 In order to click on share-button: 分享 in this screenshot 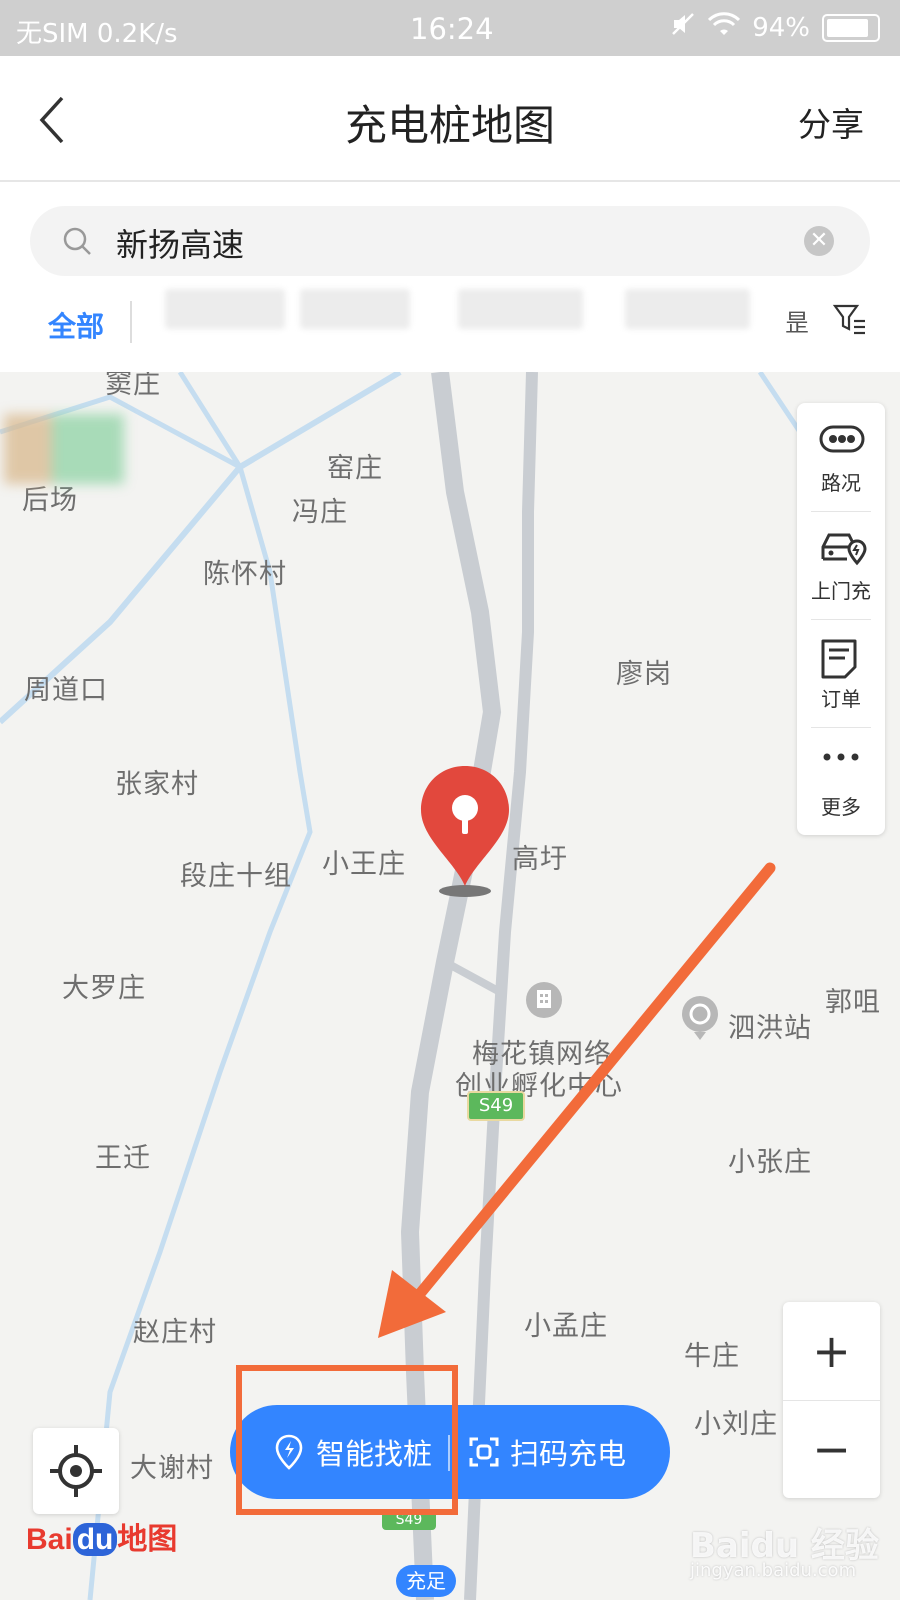, I will do `click(831, 122)`.